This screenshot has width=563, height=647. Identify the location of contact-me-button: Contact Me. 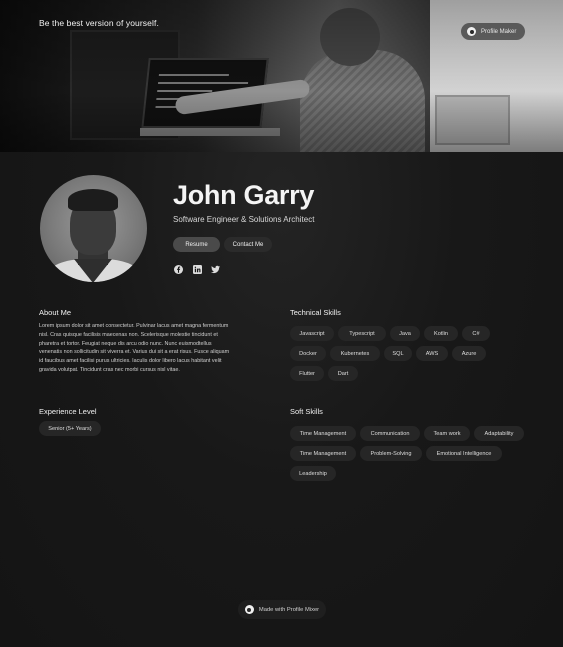
(248, 244).